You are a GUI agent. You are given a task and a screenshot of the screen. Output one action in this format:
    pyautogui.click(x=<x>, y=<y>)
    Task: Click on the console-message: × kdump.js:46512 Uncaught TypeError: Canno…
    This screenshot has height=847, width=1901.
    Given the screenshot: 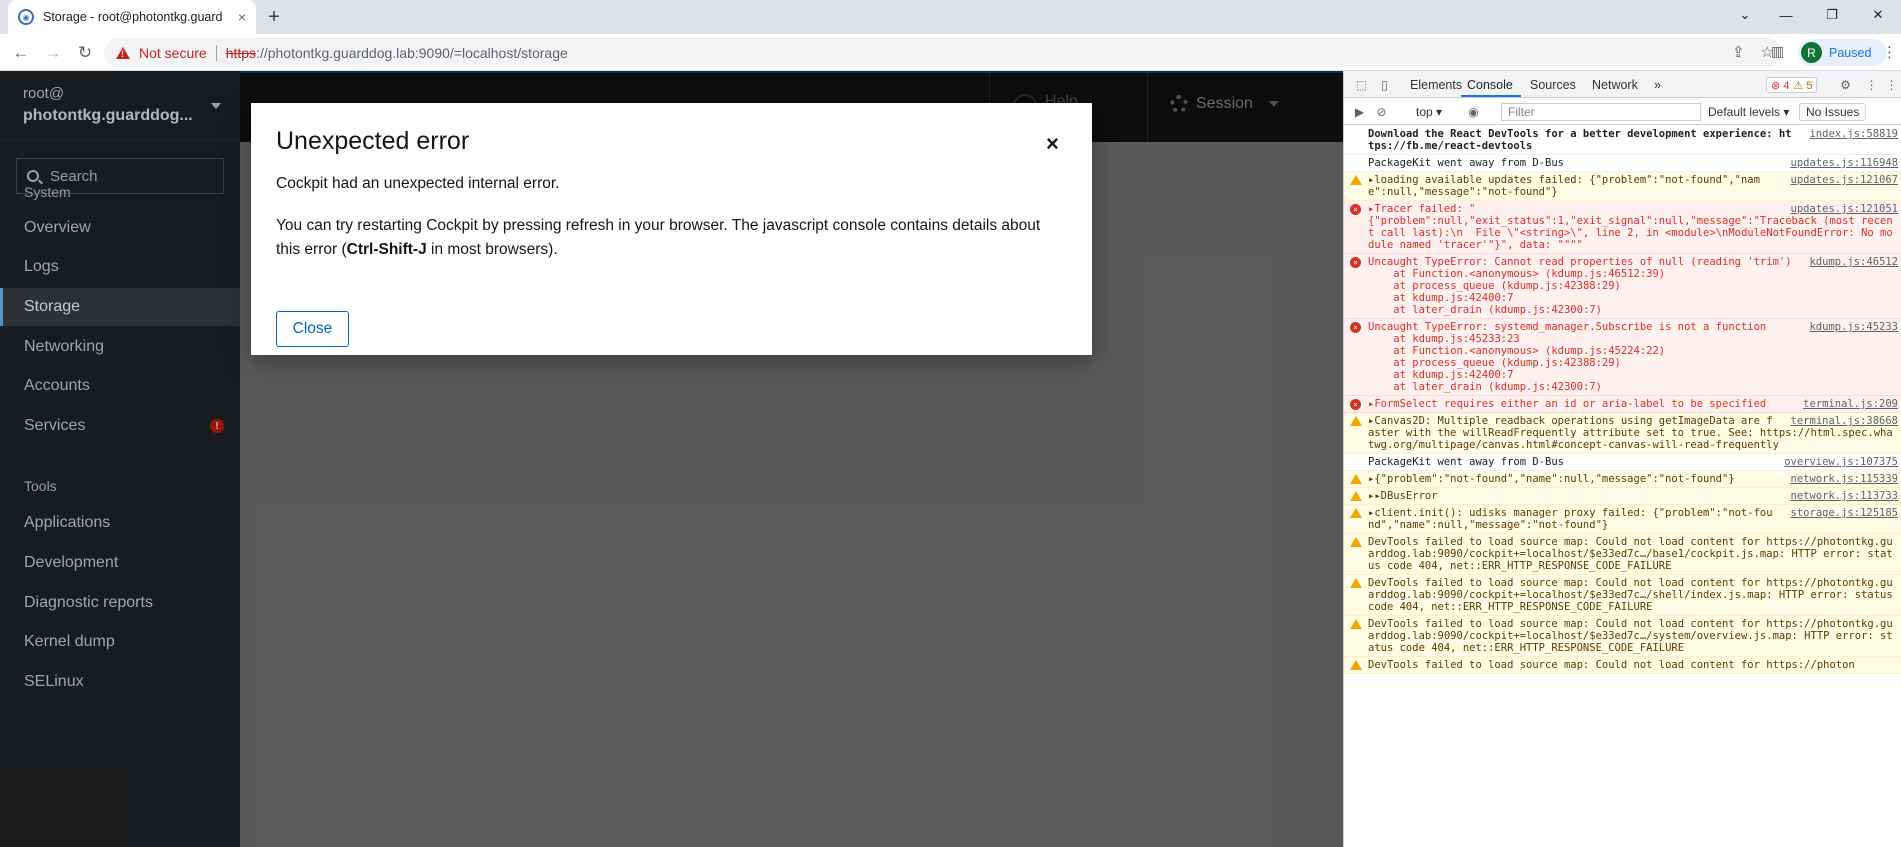 What is the action you would take?
    pyautogui.click(x=1622, y=286)
    